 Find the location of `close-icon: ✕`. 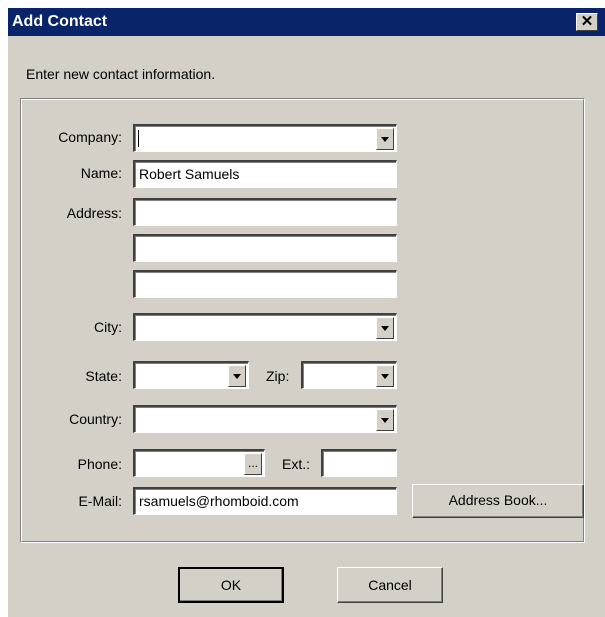

close-icon: ✕ is located at coordinates (587, 21).